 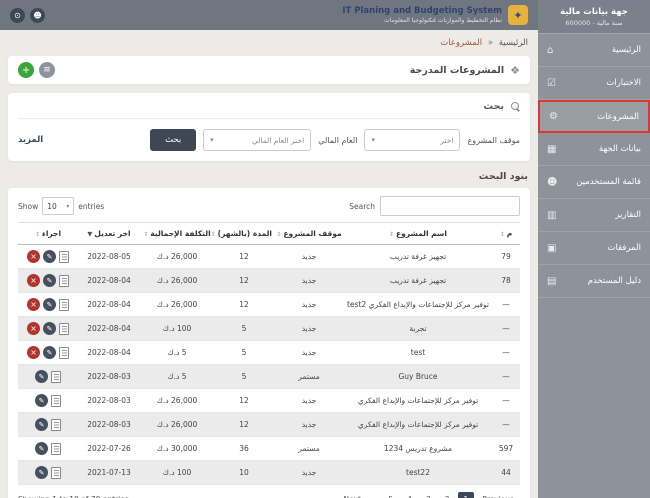 I want to click on table-search: Search, so click(x=434, y=206).